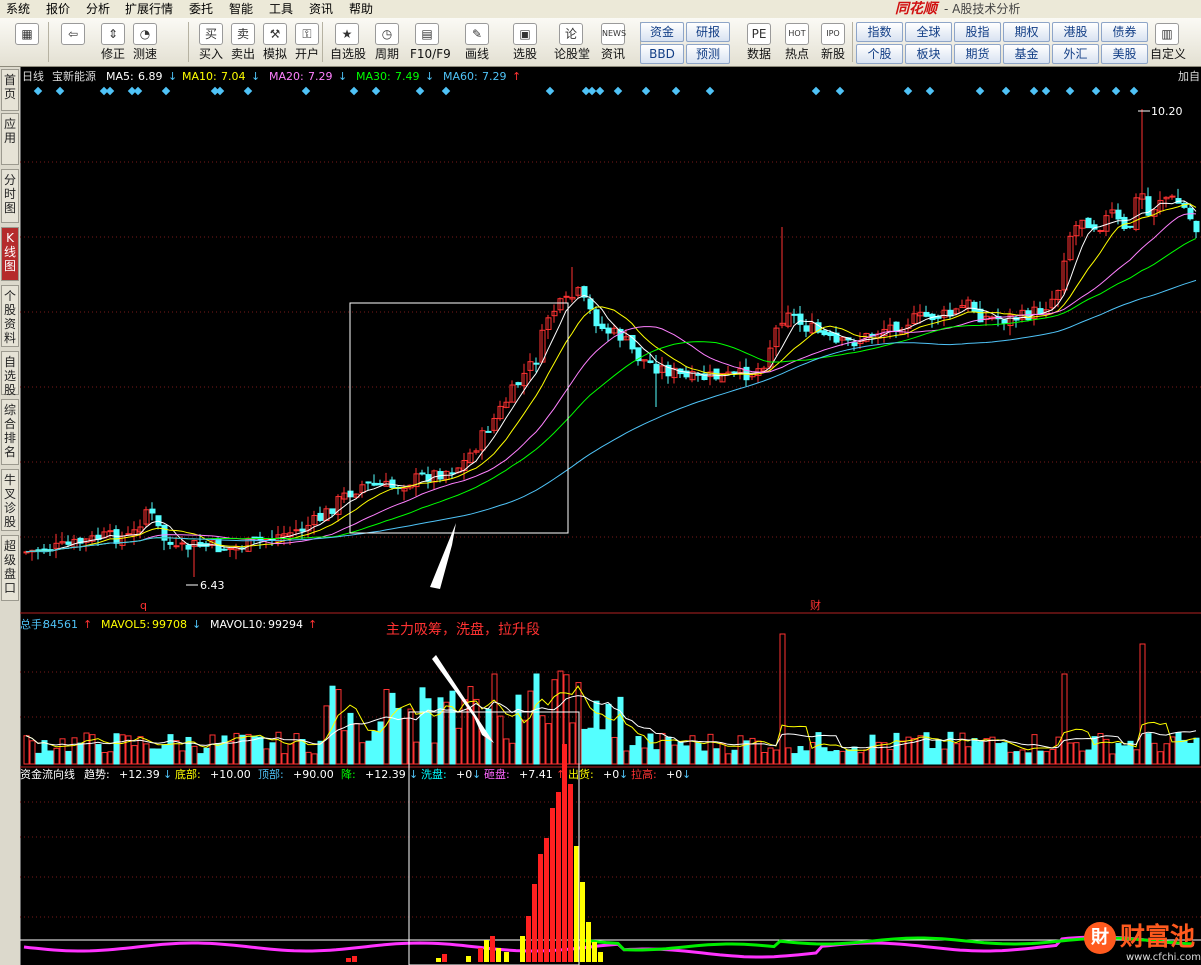 Image resolution: width=1201 pixels, height=965 pixels. I want to click on toolbar-btn-7: ⚿ 开户, so click(307, 42).